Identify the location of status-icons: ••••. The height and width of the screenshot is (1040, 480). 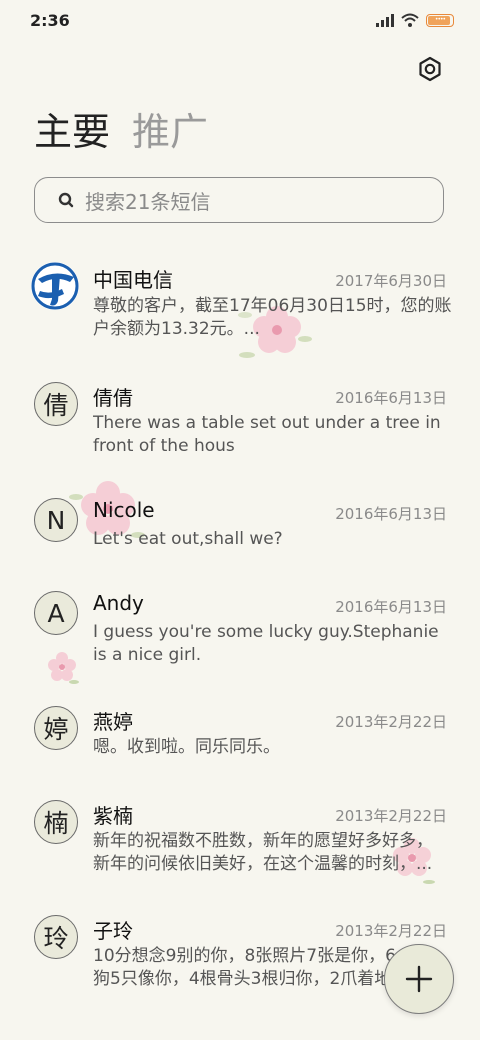
(415, 20).